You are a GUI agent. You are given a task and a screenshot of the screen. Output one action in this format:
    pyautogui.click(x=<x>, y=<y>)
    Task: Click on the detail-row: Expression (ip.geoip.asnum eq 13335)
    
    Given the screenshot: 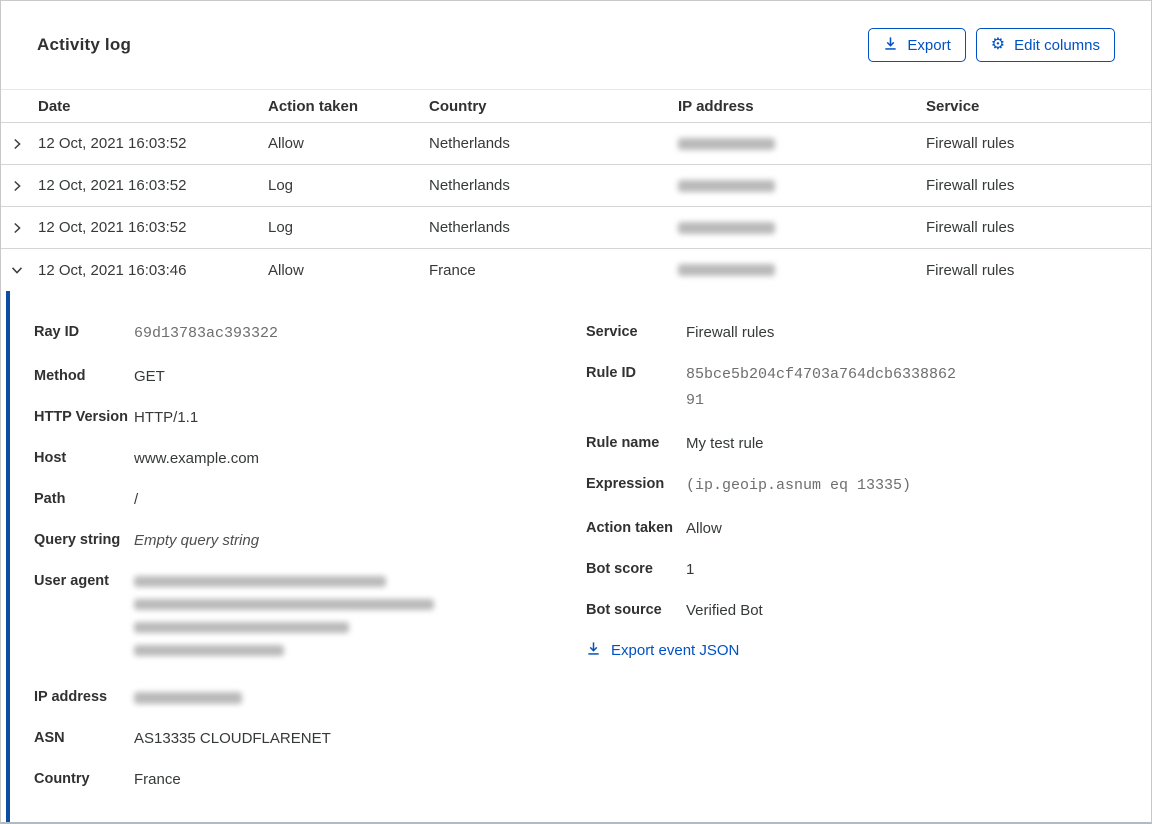 What is the action you would take?
    pyautogui.click(x=868, y=486)
    